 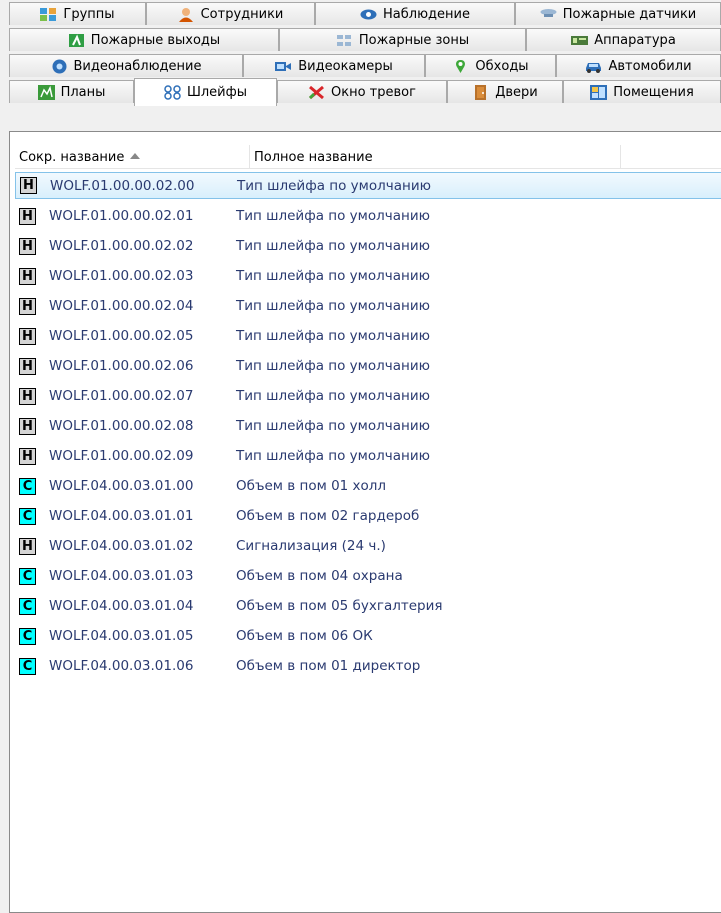 I want to click on tab-groups: Группы, so click(x=77, y=13).